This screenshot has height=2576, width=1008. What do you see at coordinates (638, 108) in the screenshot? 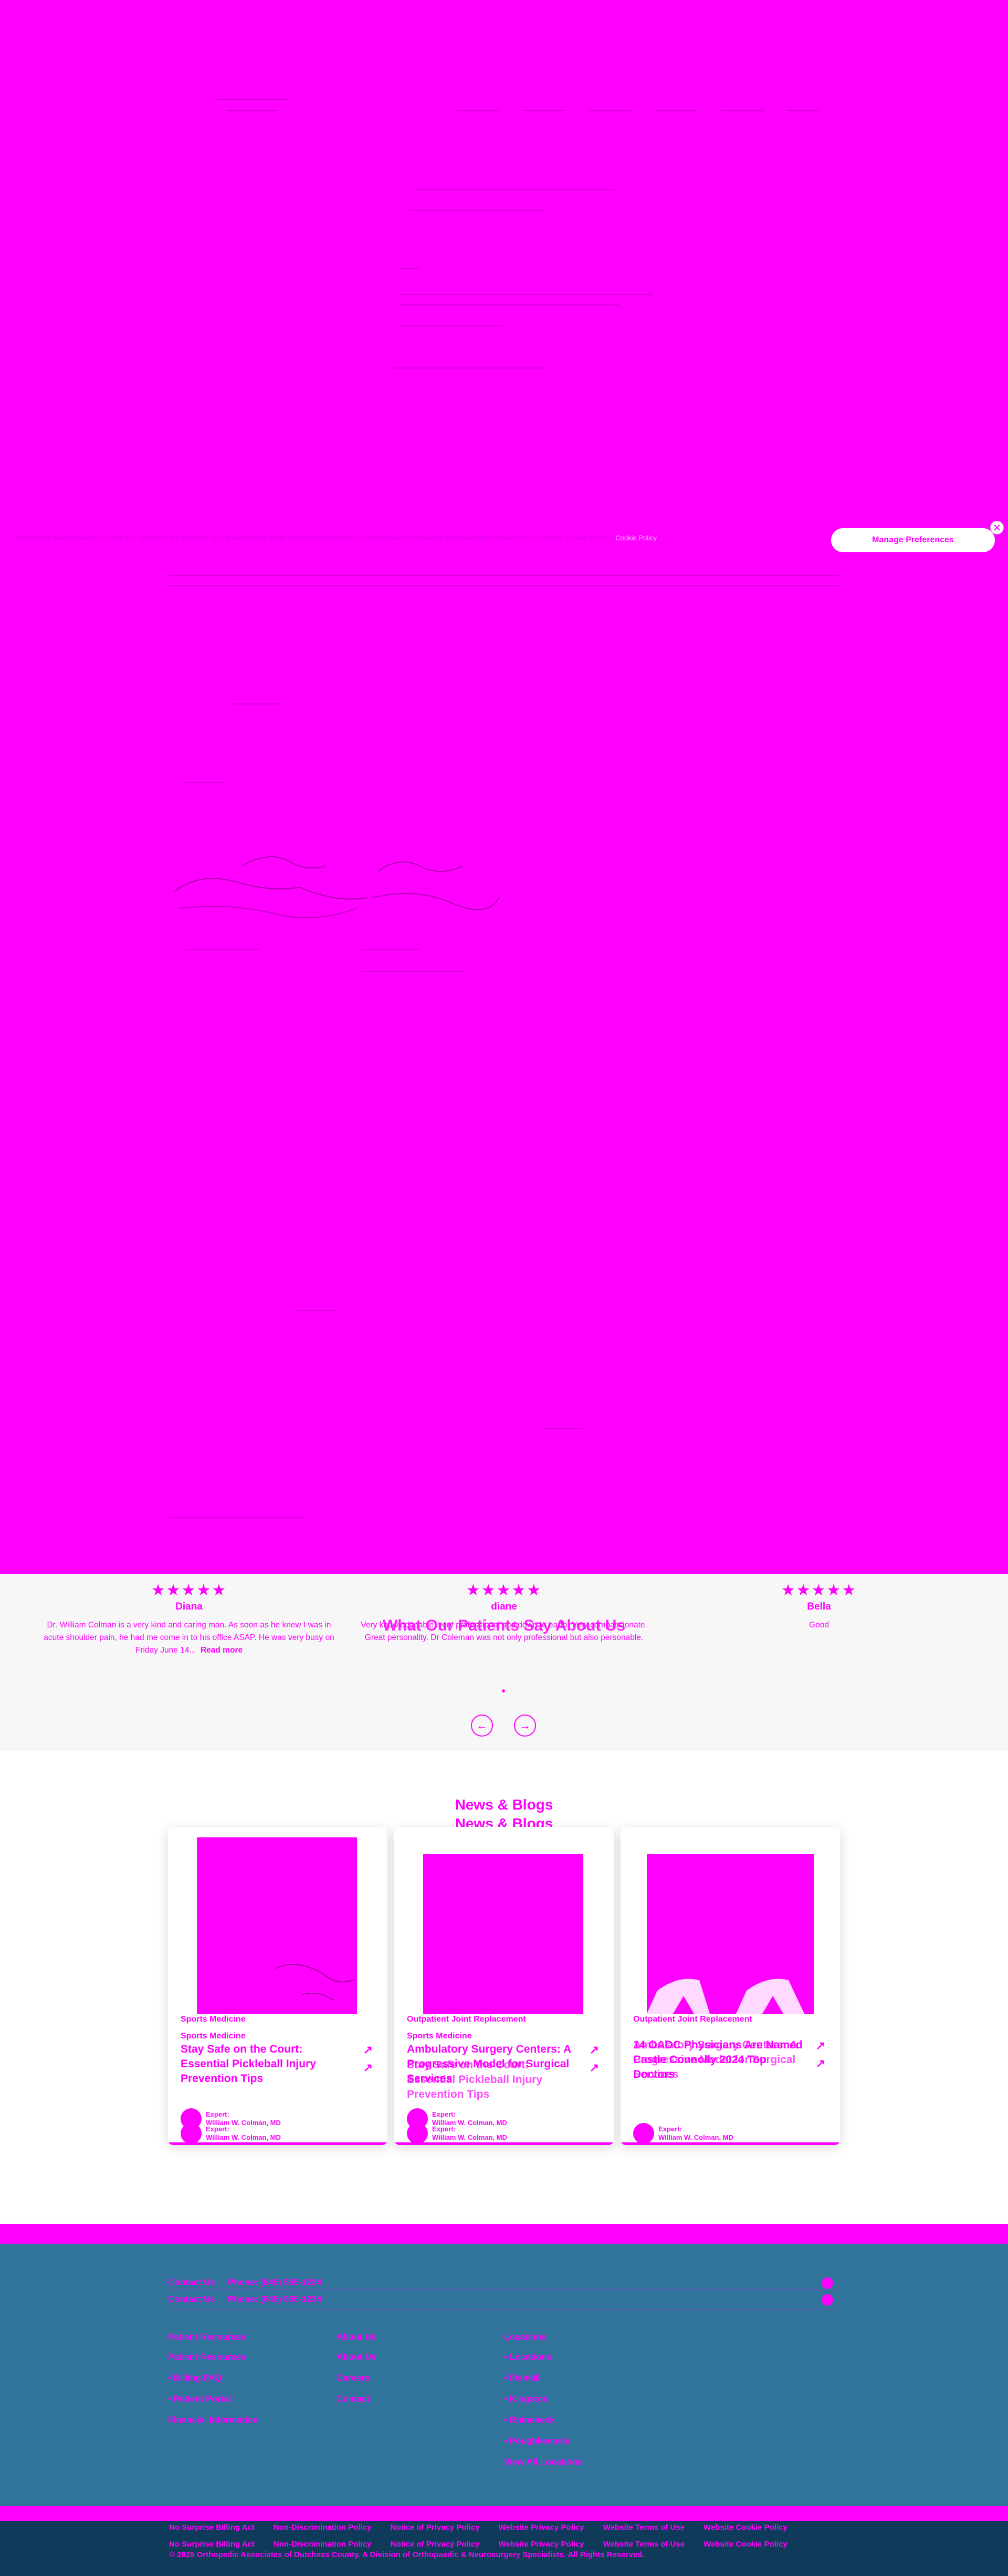
I see `main-nav` at bounding box center [638, 108].